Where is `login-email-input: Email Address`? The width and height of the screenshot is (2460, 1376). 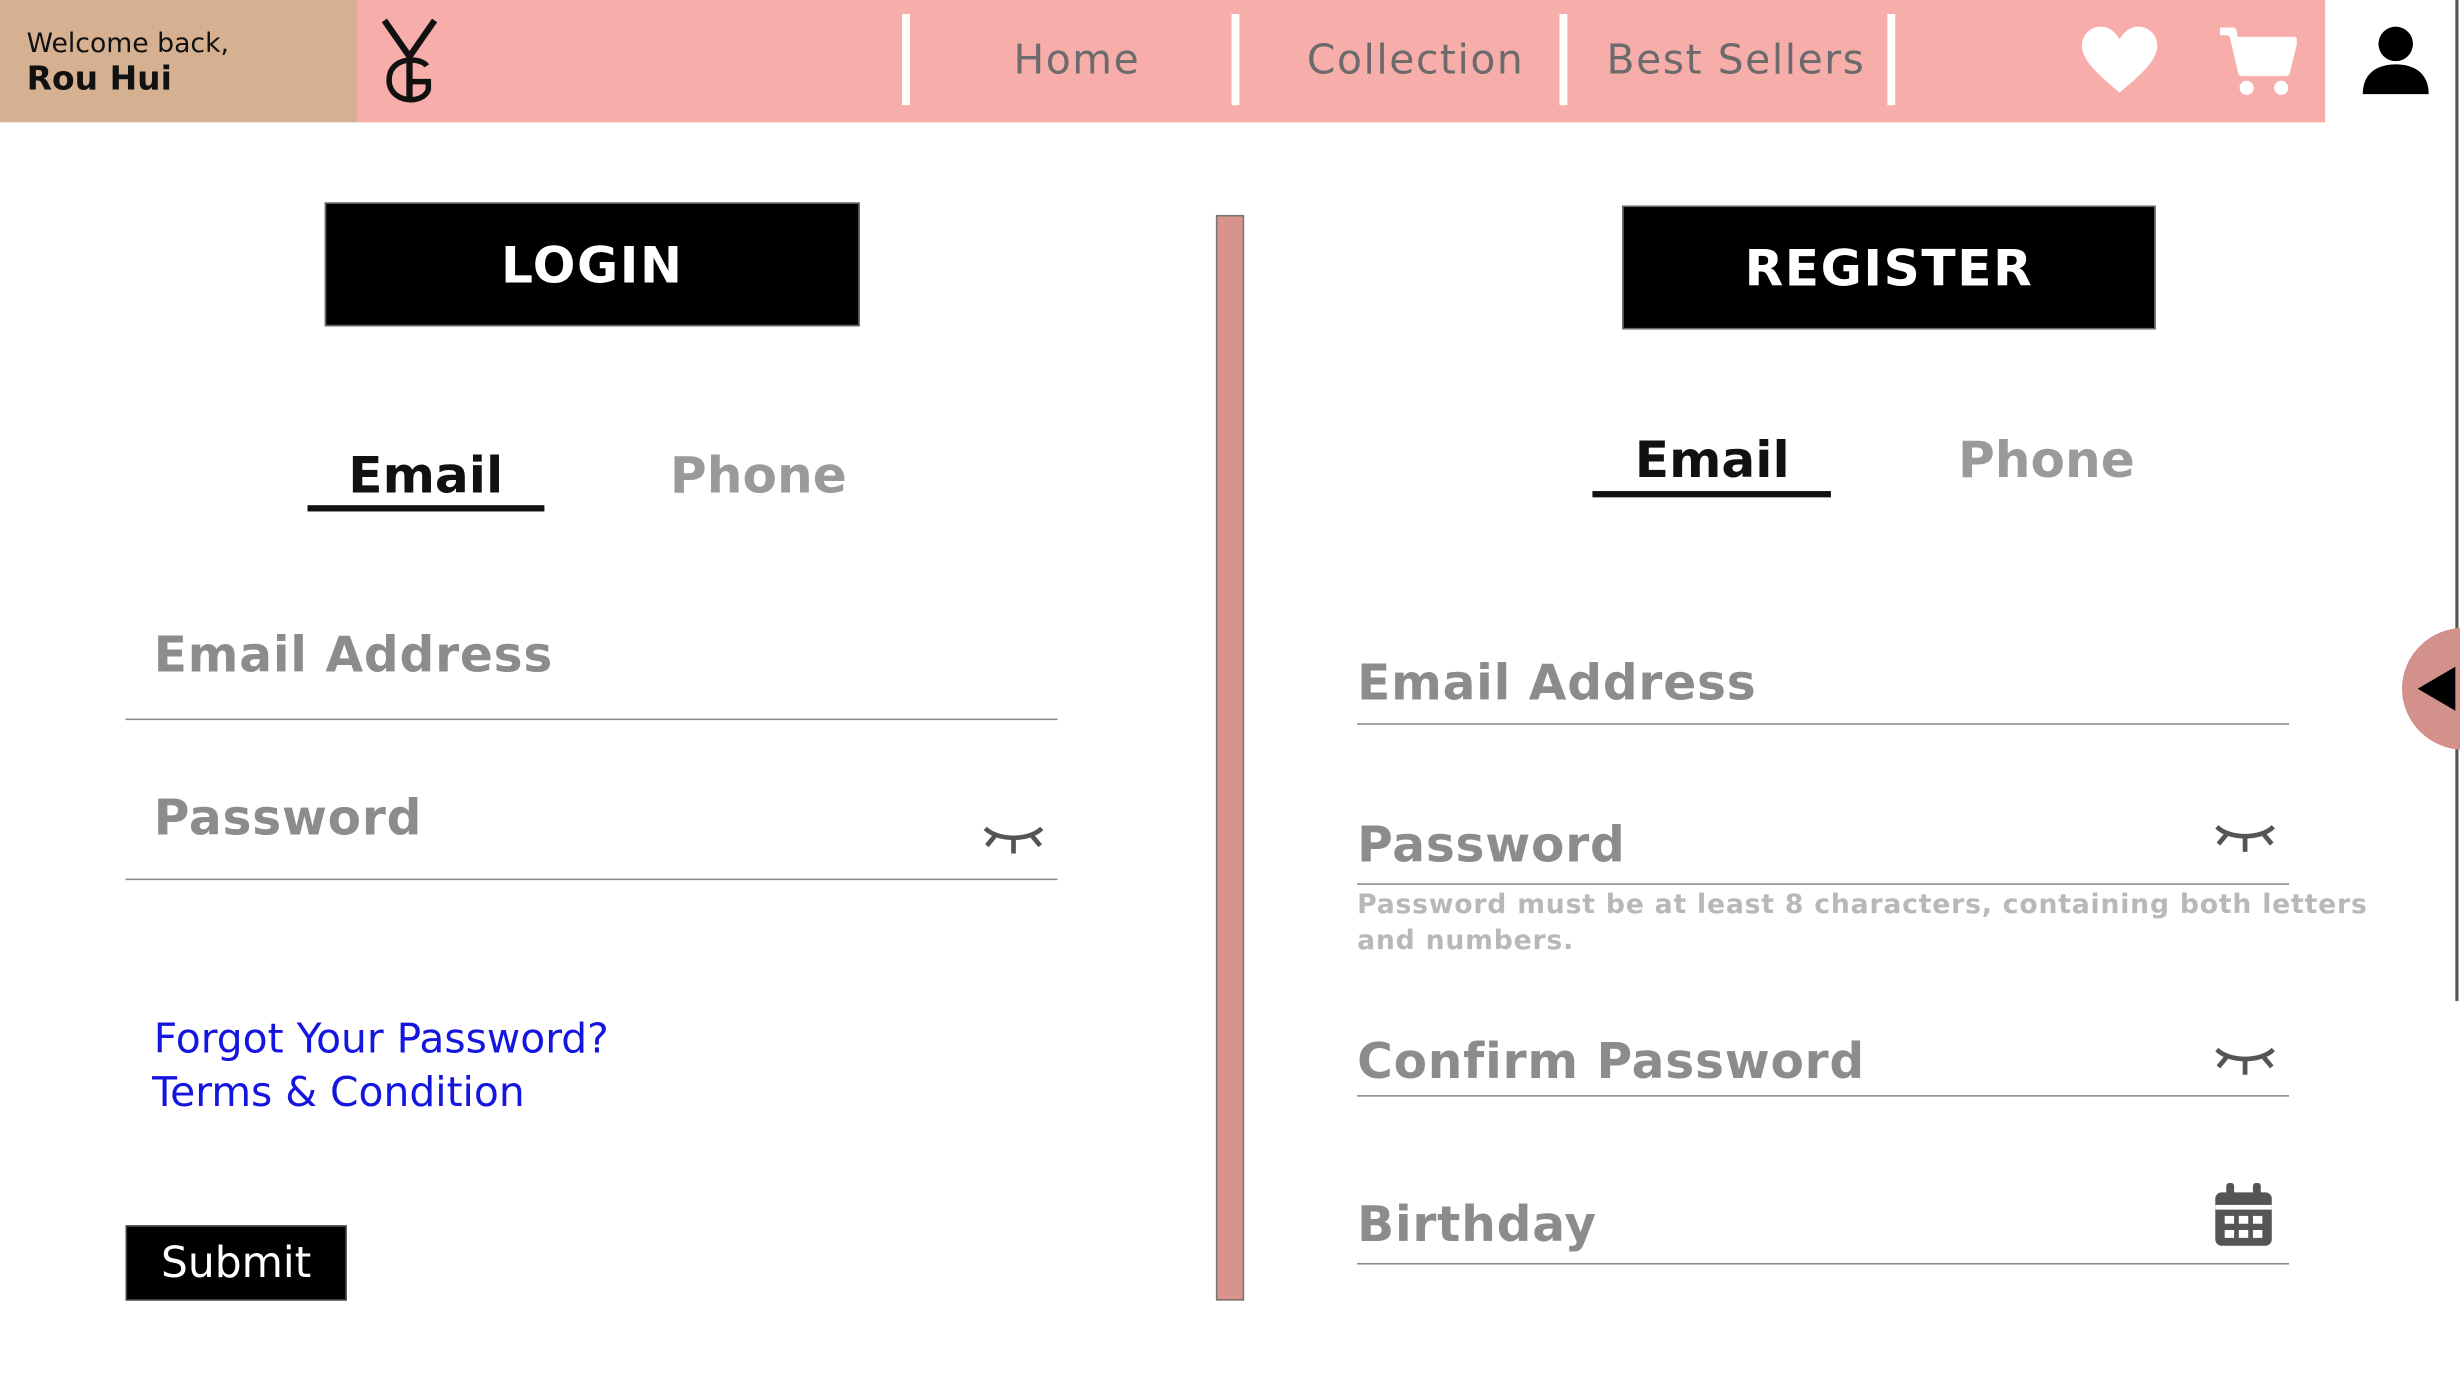 login-email-input: Email Address is located at coordinates (353, 656).